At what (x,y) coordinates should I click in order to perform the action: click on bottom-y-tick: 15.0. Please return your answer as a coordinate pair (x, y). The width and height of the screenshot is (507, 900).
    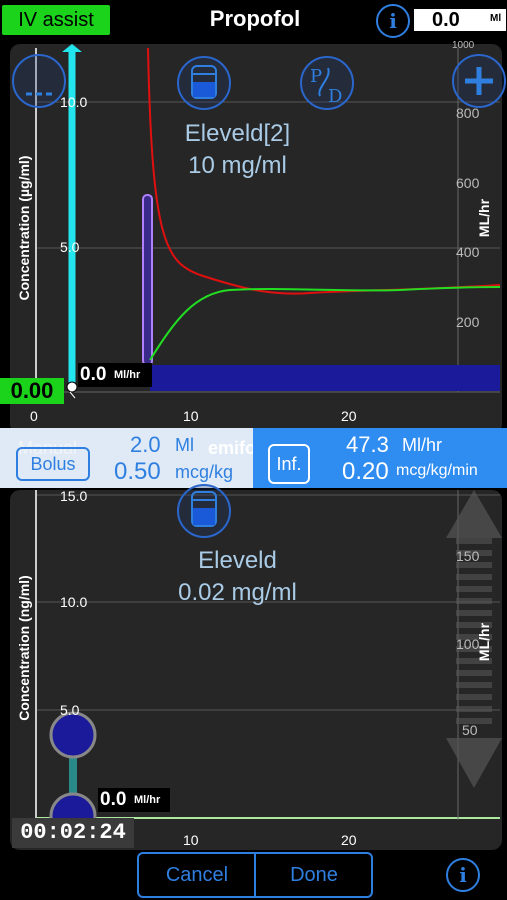
    Looking at the image, I should click on (74, 496).